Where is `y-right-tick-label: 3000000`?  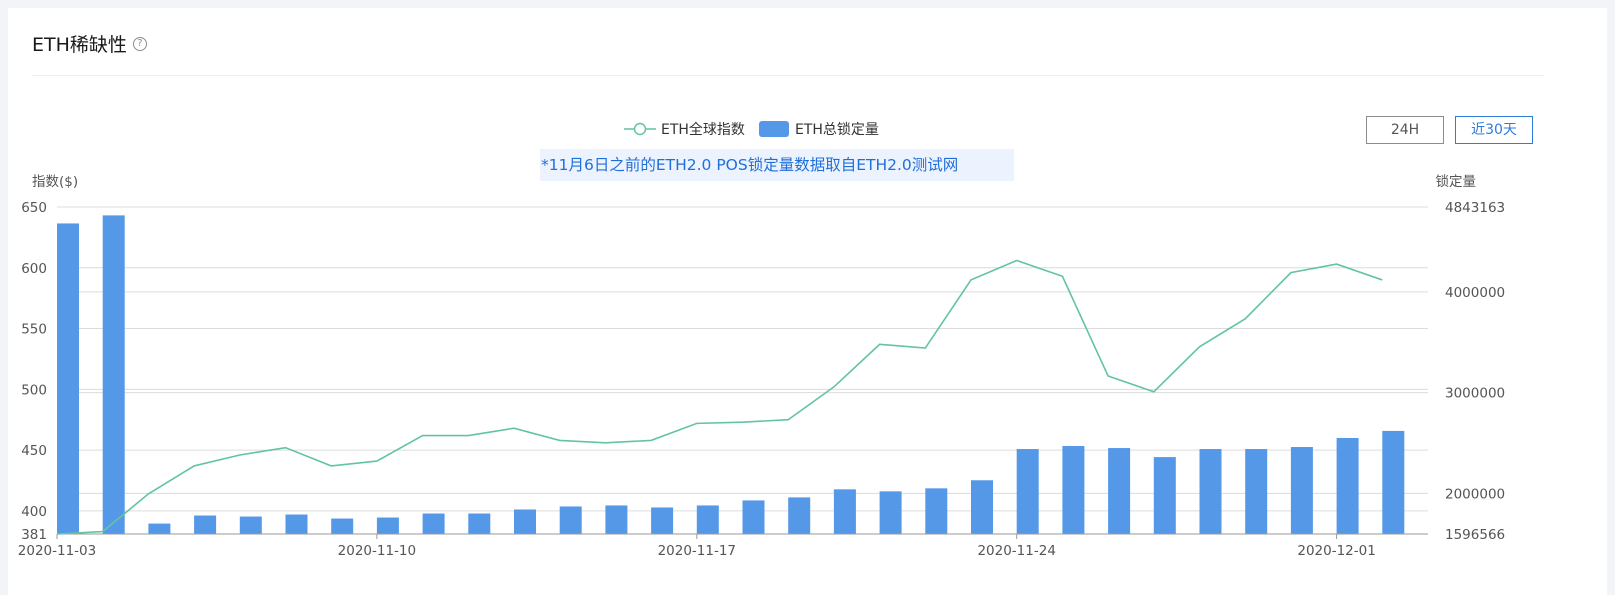 y-right-tick-label: 3000000 is located at coordinates (1475, 394).